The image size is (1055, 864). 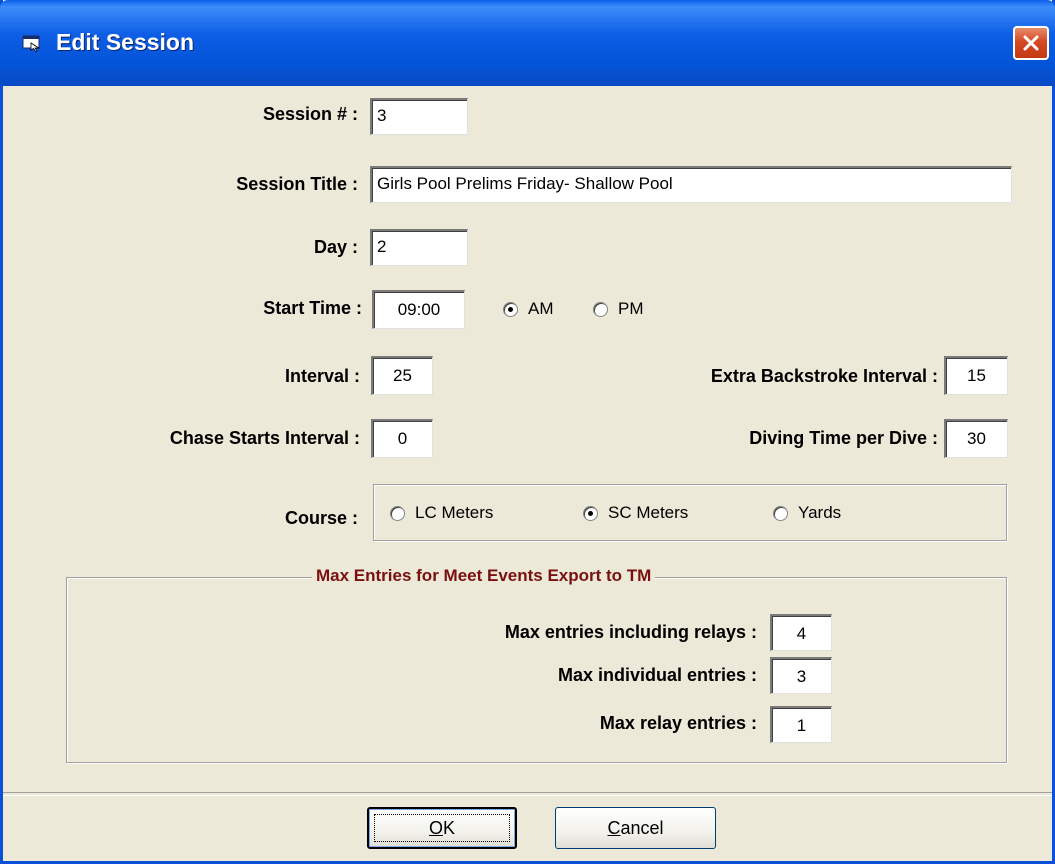 I want to click on cancel-button-accel: C, so click(x=614, y=827).